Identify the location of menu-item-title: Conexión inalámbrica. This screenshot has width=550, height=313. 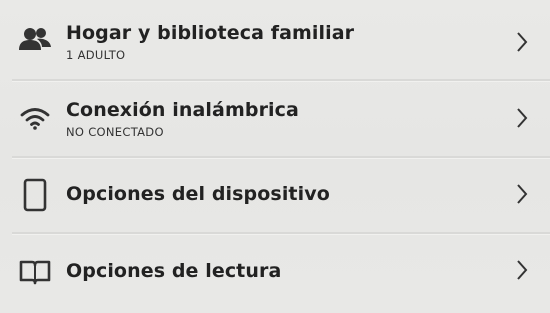
(182, 110).